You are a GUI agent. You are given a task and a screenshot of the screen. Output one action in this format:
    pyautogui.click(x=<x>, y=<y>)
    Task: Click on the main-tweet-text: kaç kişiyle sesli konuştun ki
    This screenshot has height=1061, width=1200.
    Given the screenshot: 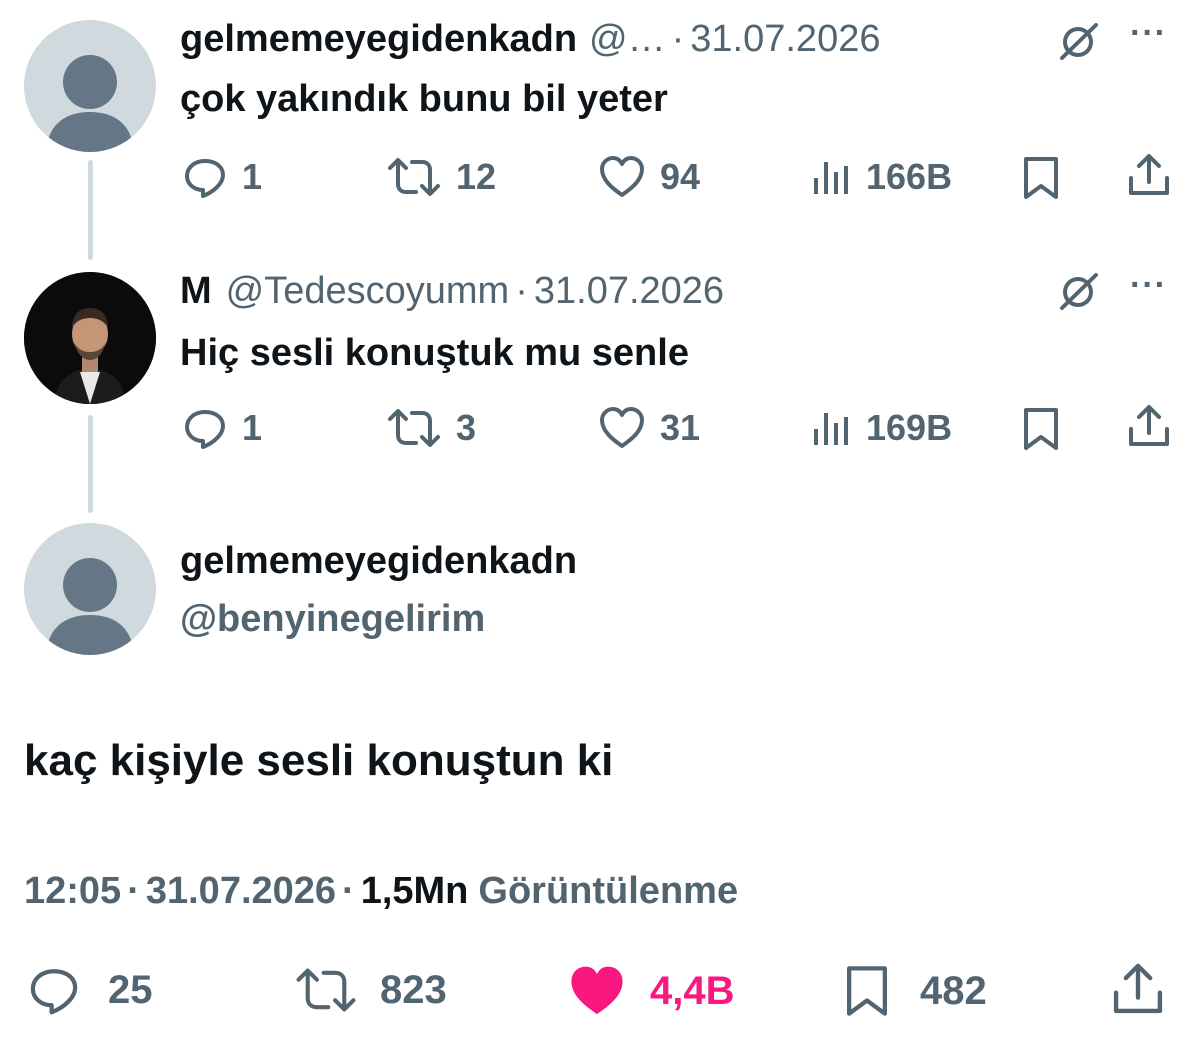 What is the action you would take?
    pyautogui.click(x=319, y=760)
    